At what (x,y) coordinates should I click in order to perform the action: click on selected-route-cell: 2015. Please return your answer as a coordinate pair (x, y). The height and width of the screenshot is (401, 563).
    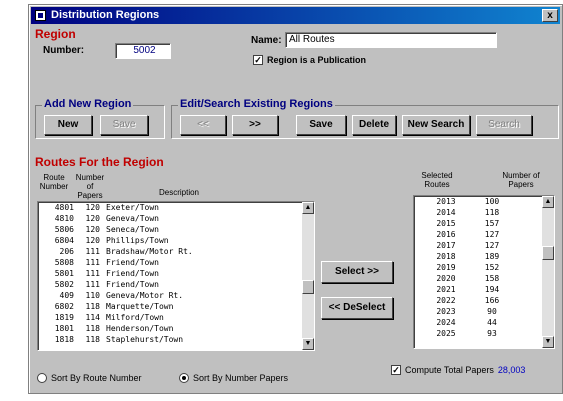
    Looking at the image, I should click on (446, 223).